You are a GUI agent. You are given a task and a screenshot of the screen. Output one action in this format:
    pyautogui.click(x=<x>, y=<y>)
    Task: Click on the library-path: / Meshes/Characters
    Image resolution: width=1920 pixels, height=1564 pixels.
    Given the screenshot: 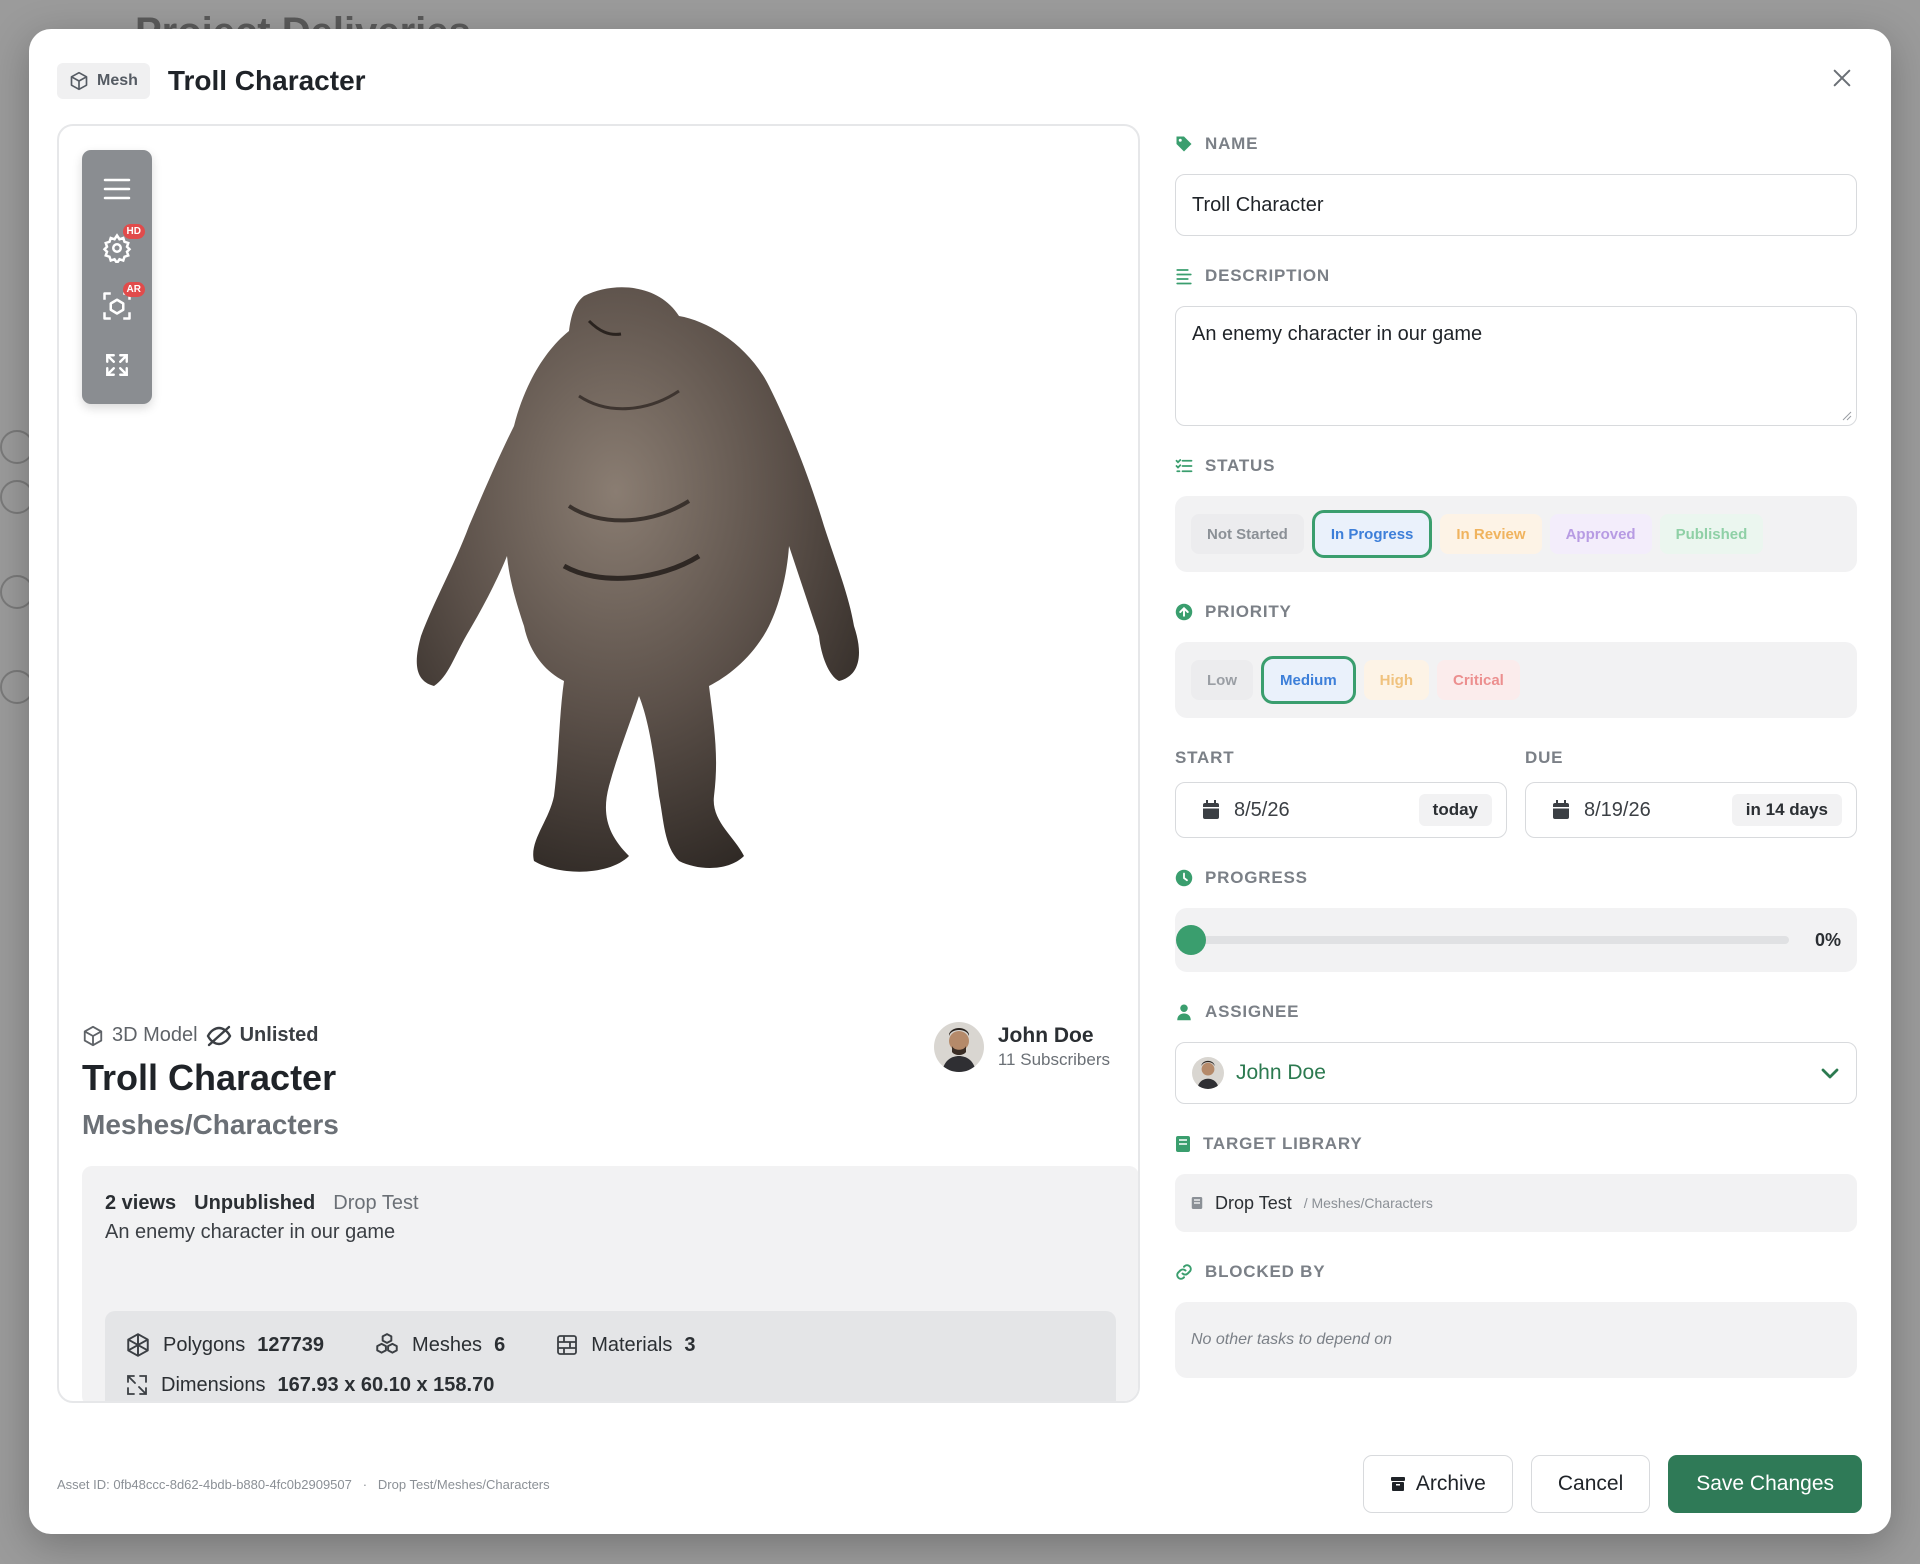 What is the action you would take?
    pyautogui.click(x=1368, y=1203)
    